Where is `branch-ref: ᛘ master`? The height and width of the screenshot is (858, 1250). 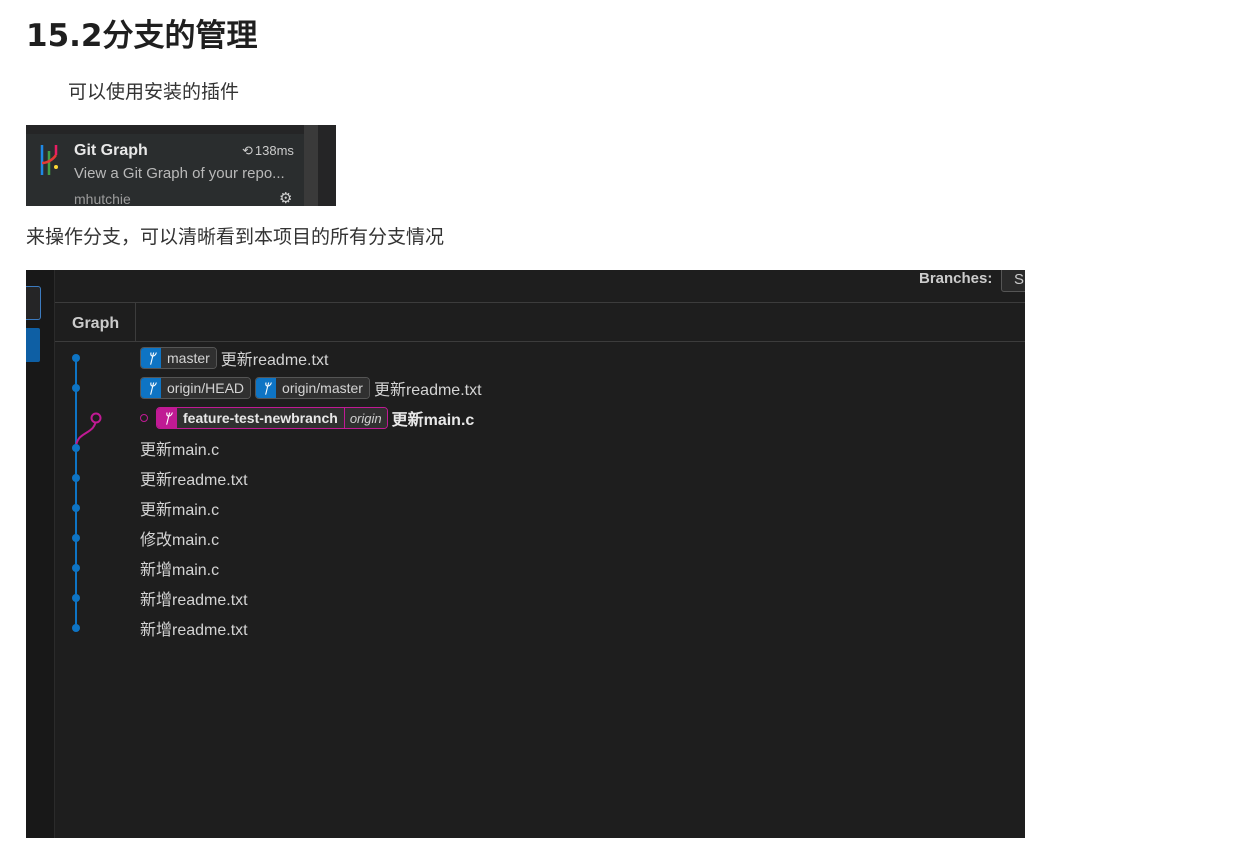 branch-ref: ᛘ master is located at coordinates (178, 358).